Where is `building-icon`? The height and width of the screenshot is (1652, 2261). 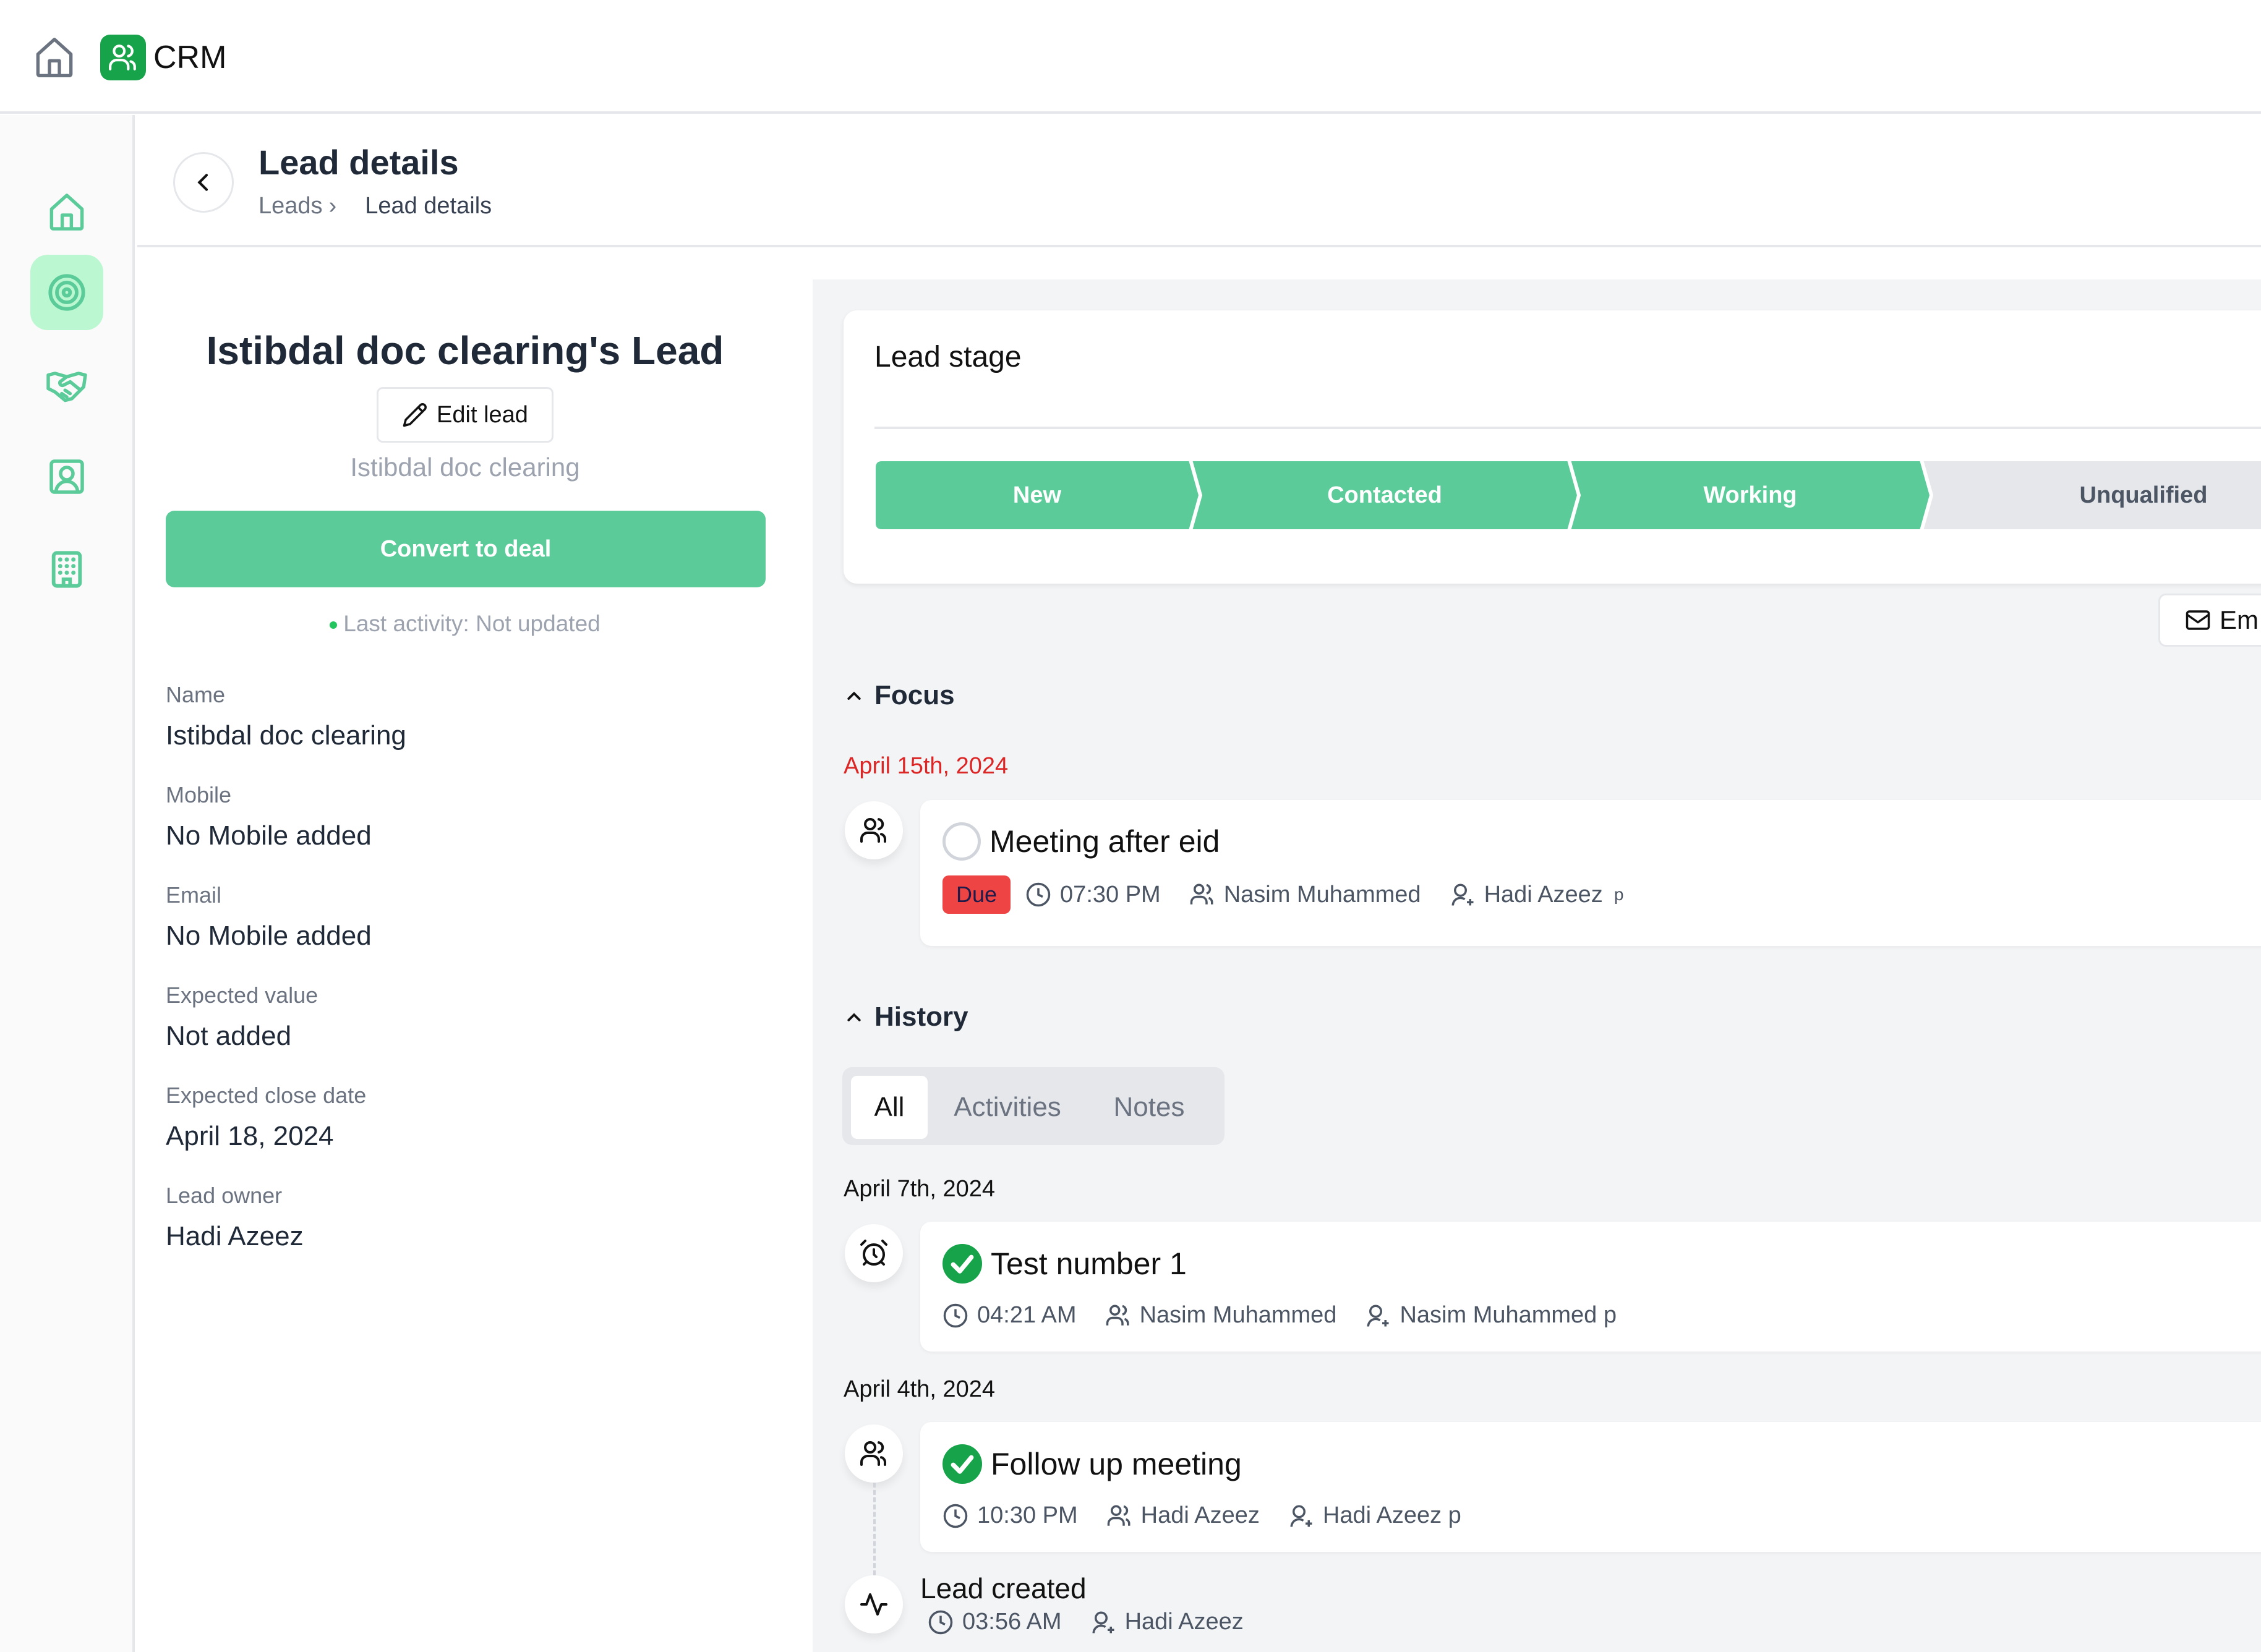
building-icon is located at coordinates (66, 569).